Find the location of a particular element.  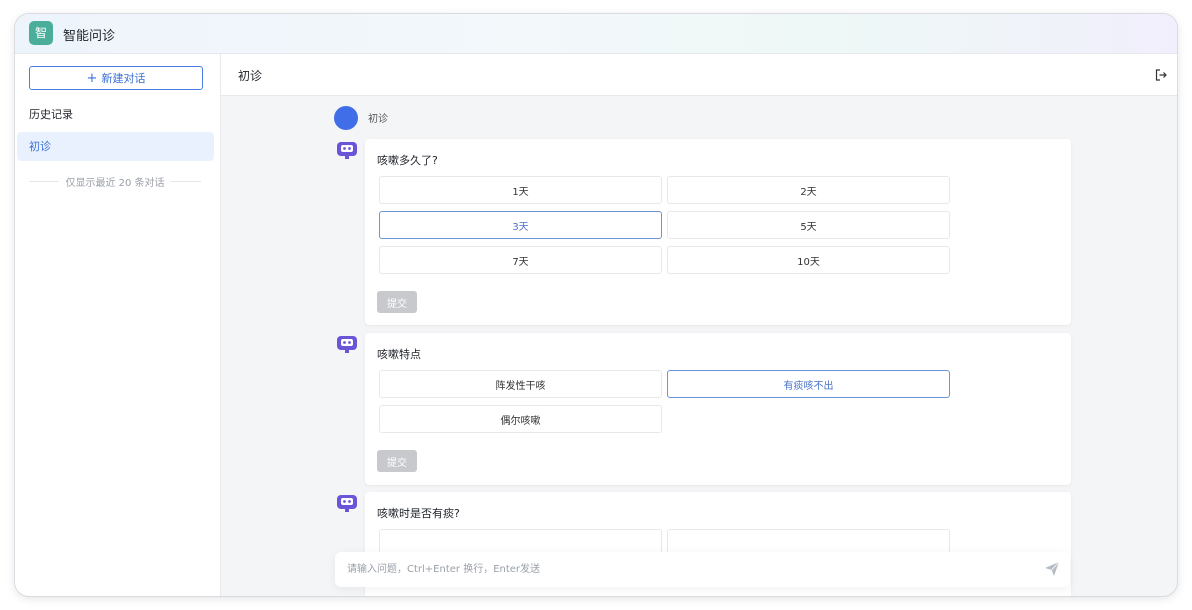

exit-icon is located at coordinates (1161, 75).